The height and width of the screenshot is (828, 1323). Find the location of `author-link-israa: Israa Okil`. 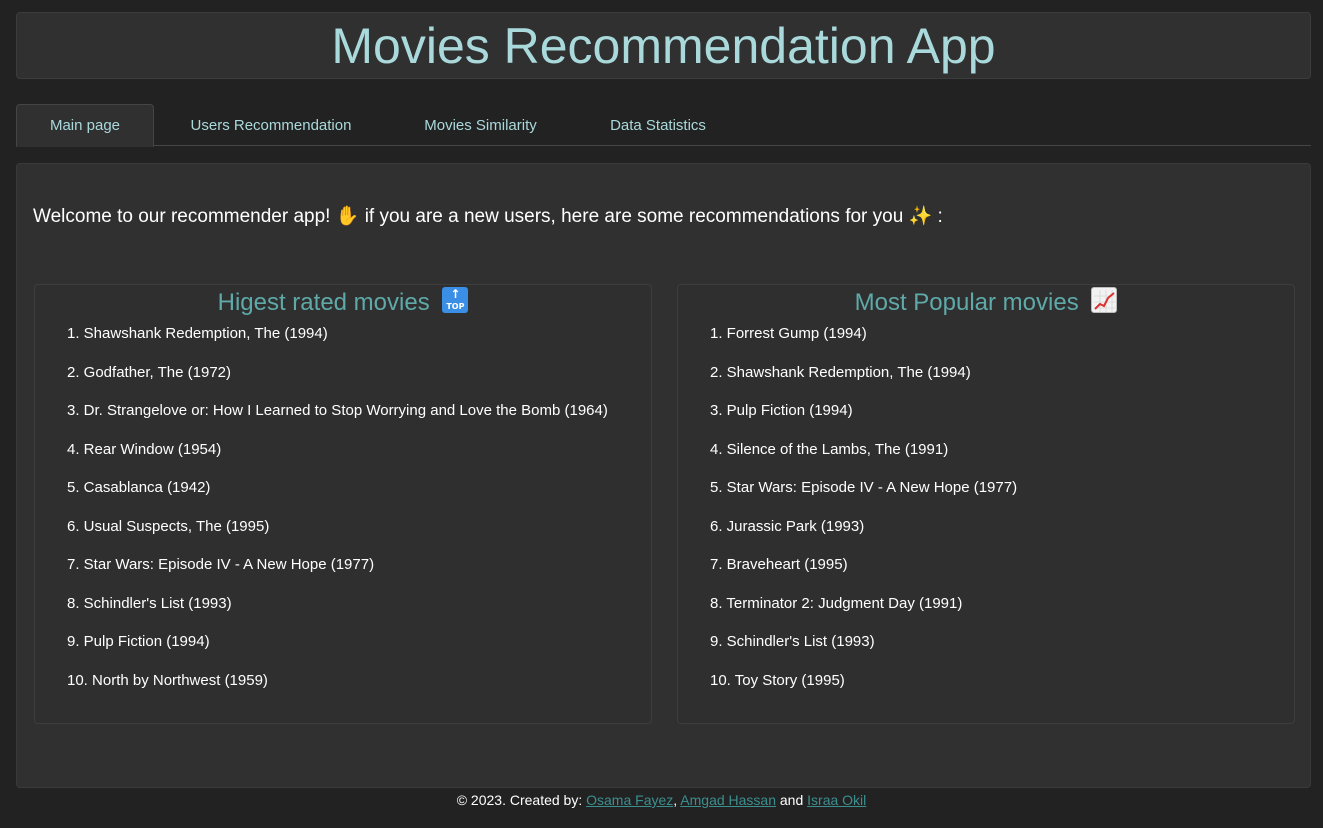

author-link-israa: Israa Okil is located at coordinates (836, 800).